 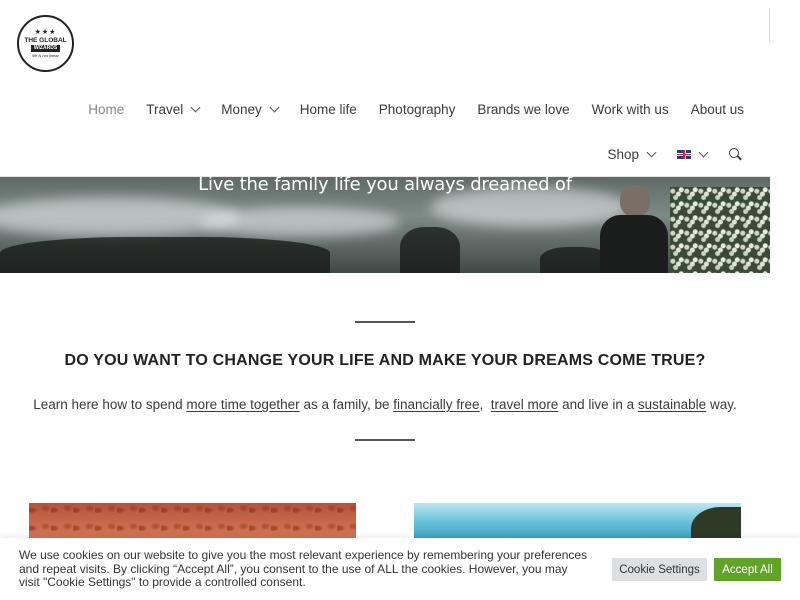 I want to click on nav-item-about-us: About us, so click(x=717, y=109).